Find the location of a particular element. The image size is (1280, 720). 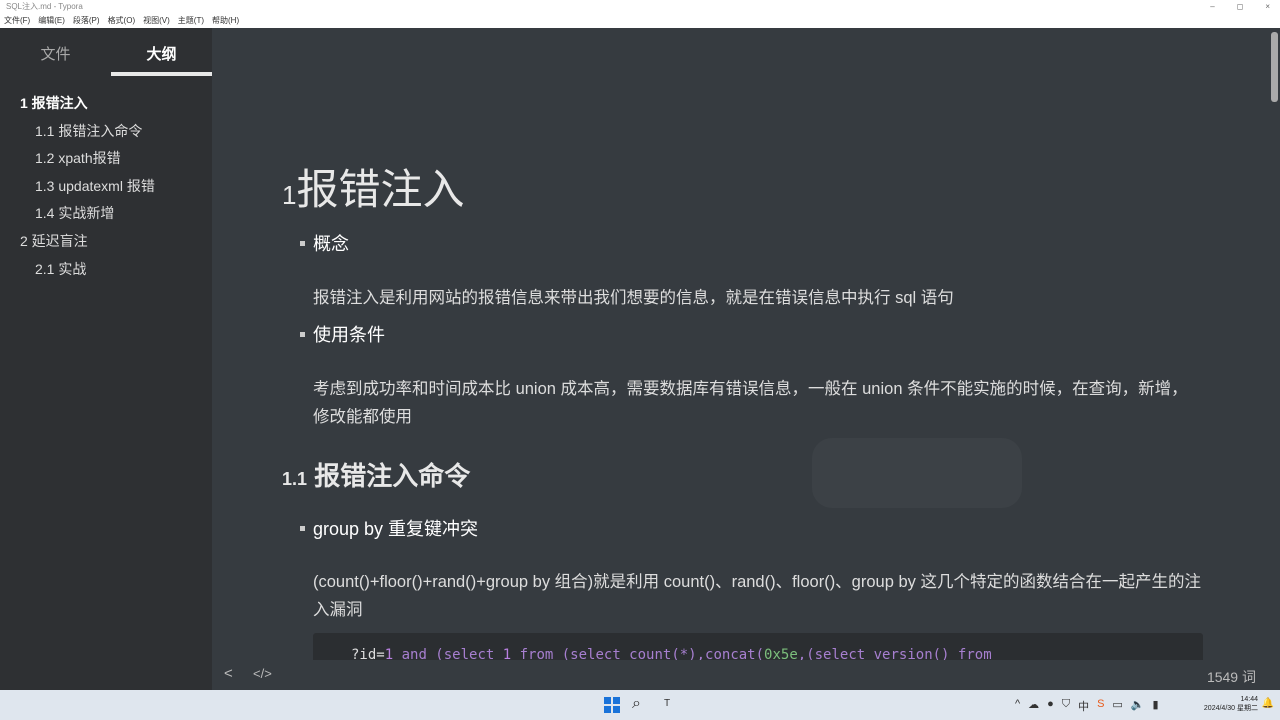

maximize-button: ◻ is located at coordinates (1240, 6).